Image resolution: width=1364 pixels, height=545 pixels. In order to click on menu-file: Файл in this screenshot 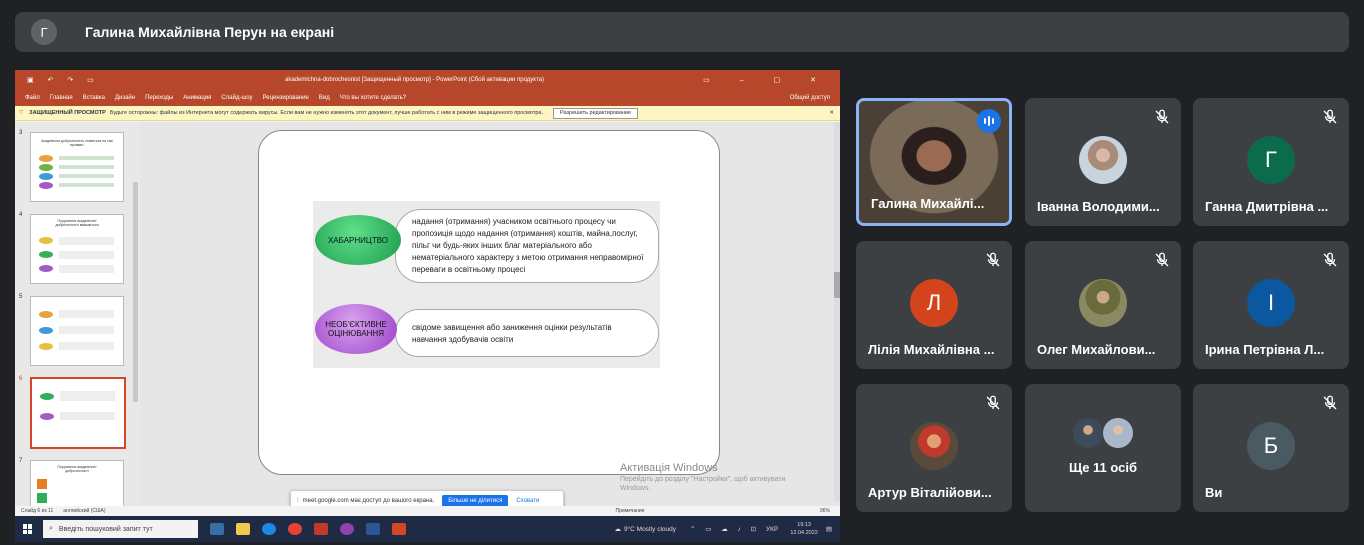, I will do `click(32, 98)`.